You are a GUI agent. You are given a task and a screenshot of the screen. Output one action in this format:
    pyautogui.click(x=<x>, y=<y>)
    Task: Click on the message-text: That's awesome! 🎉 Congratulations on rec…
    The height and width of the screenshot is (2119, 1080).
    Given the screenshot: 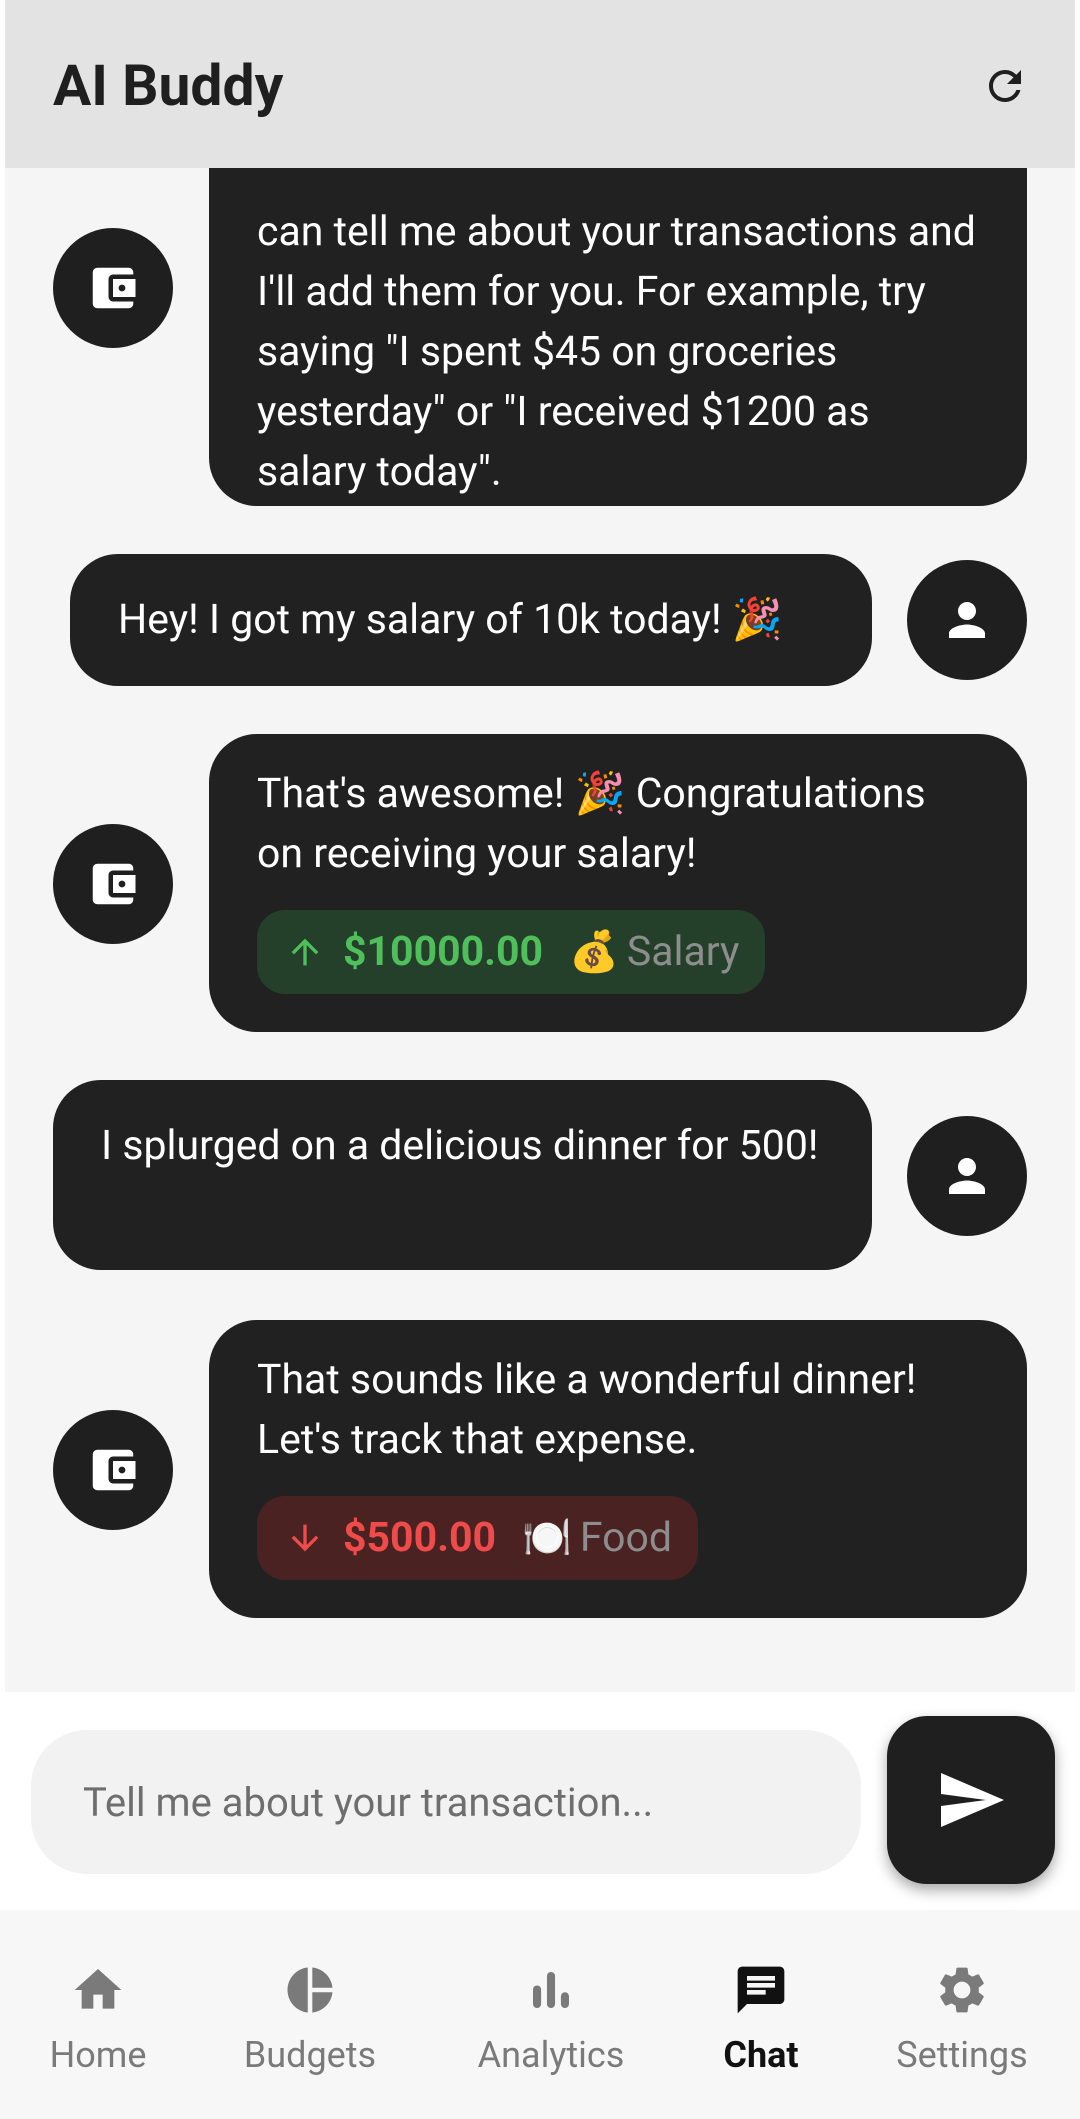 What is the action you would take?
    pyautogui.click(x=591, y=824)
    